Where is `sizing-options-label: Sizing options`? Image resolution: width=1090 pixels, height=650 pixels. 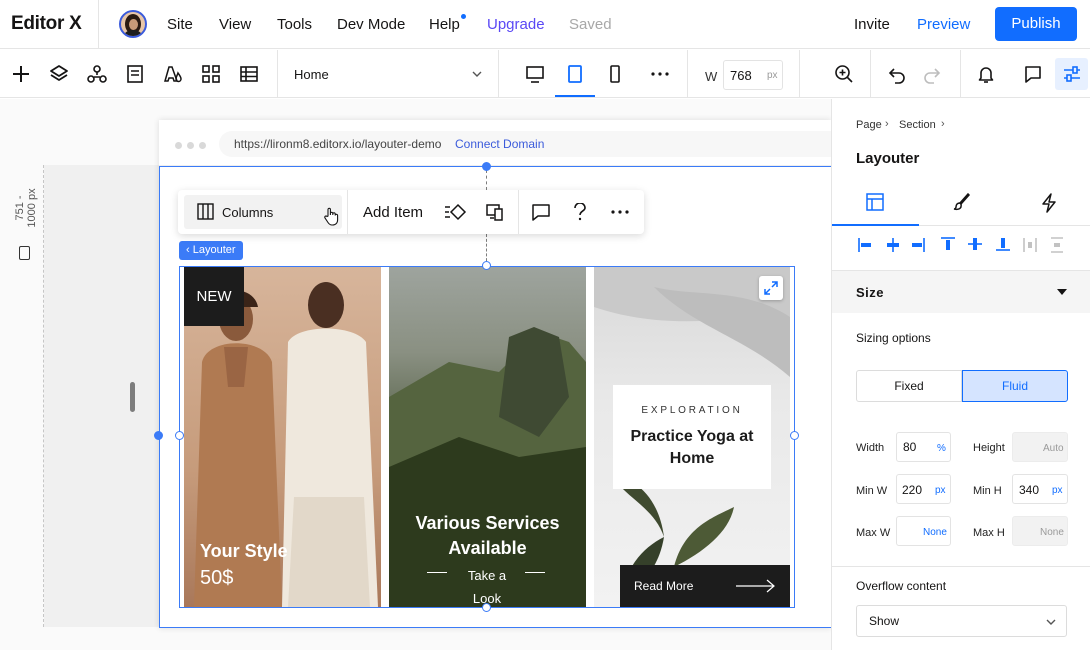
sizing-options-label: Sizing options is located at coordinates (893, 338).